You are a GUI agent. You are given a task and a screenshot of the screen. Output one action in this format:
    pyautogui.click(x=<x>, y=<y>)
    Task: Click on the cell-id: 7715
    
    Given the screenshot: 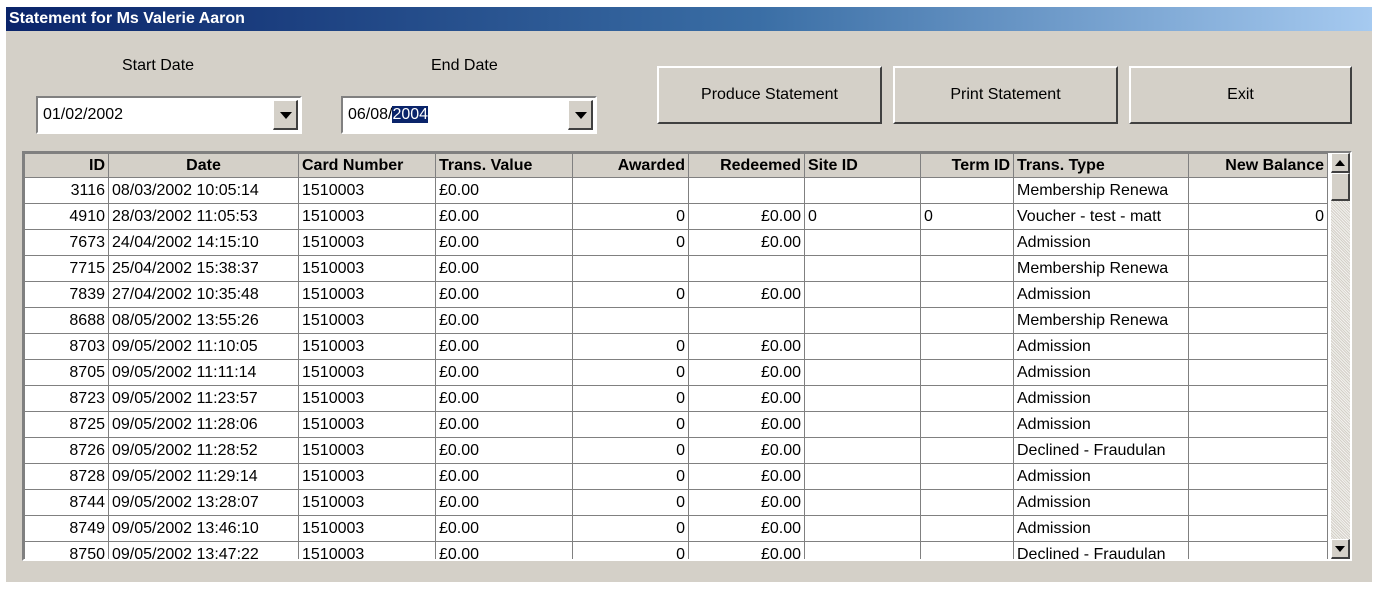 What is the action you would take?
    pyautogui.click(x=66, y=268)
    